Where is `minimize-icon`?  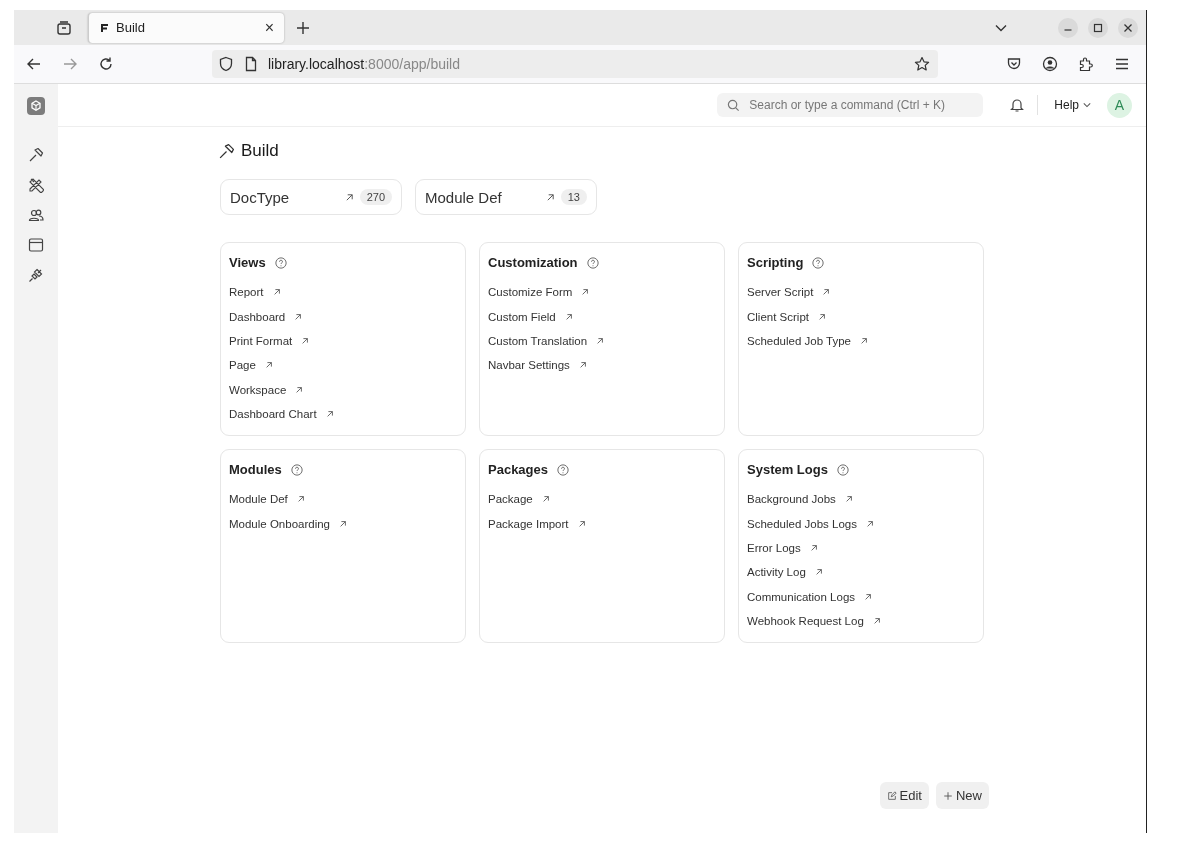 minimize-icon is located at coordinates (1068, 27).